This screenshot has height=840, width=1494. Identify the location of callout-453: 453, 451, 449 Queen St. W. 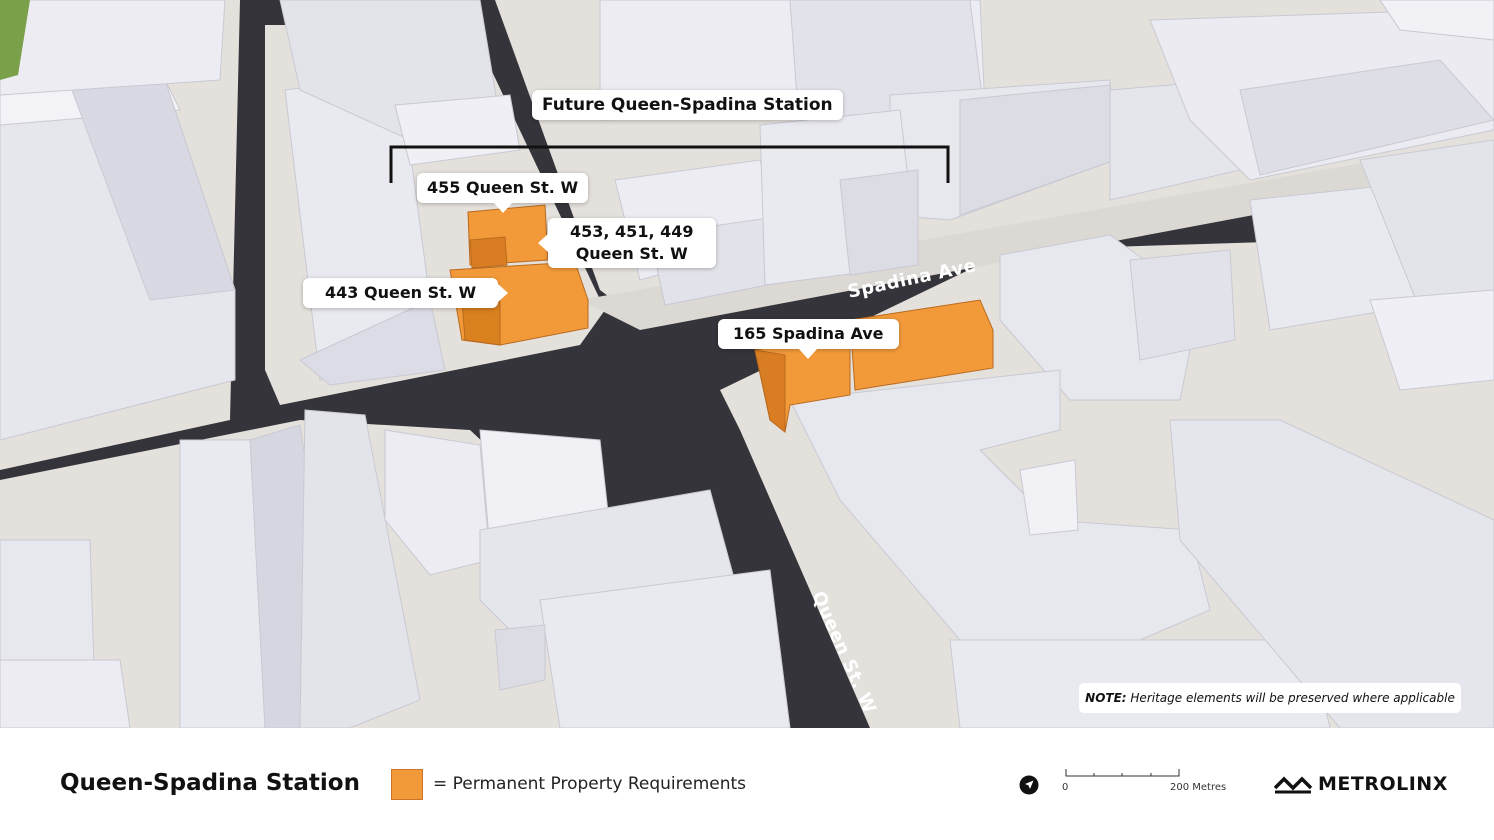
(627, 243).